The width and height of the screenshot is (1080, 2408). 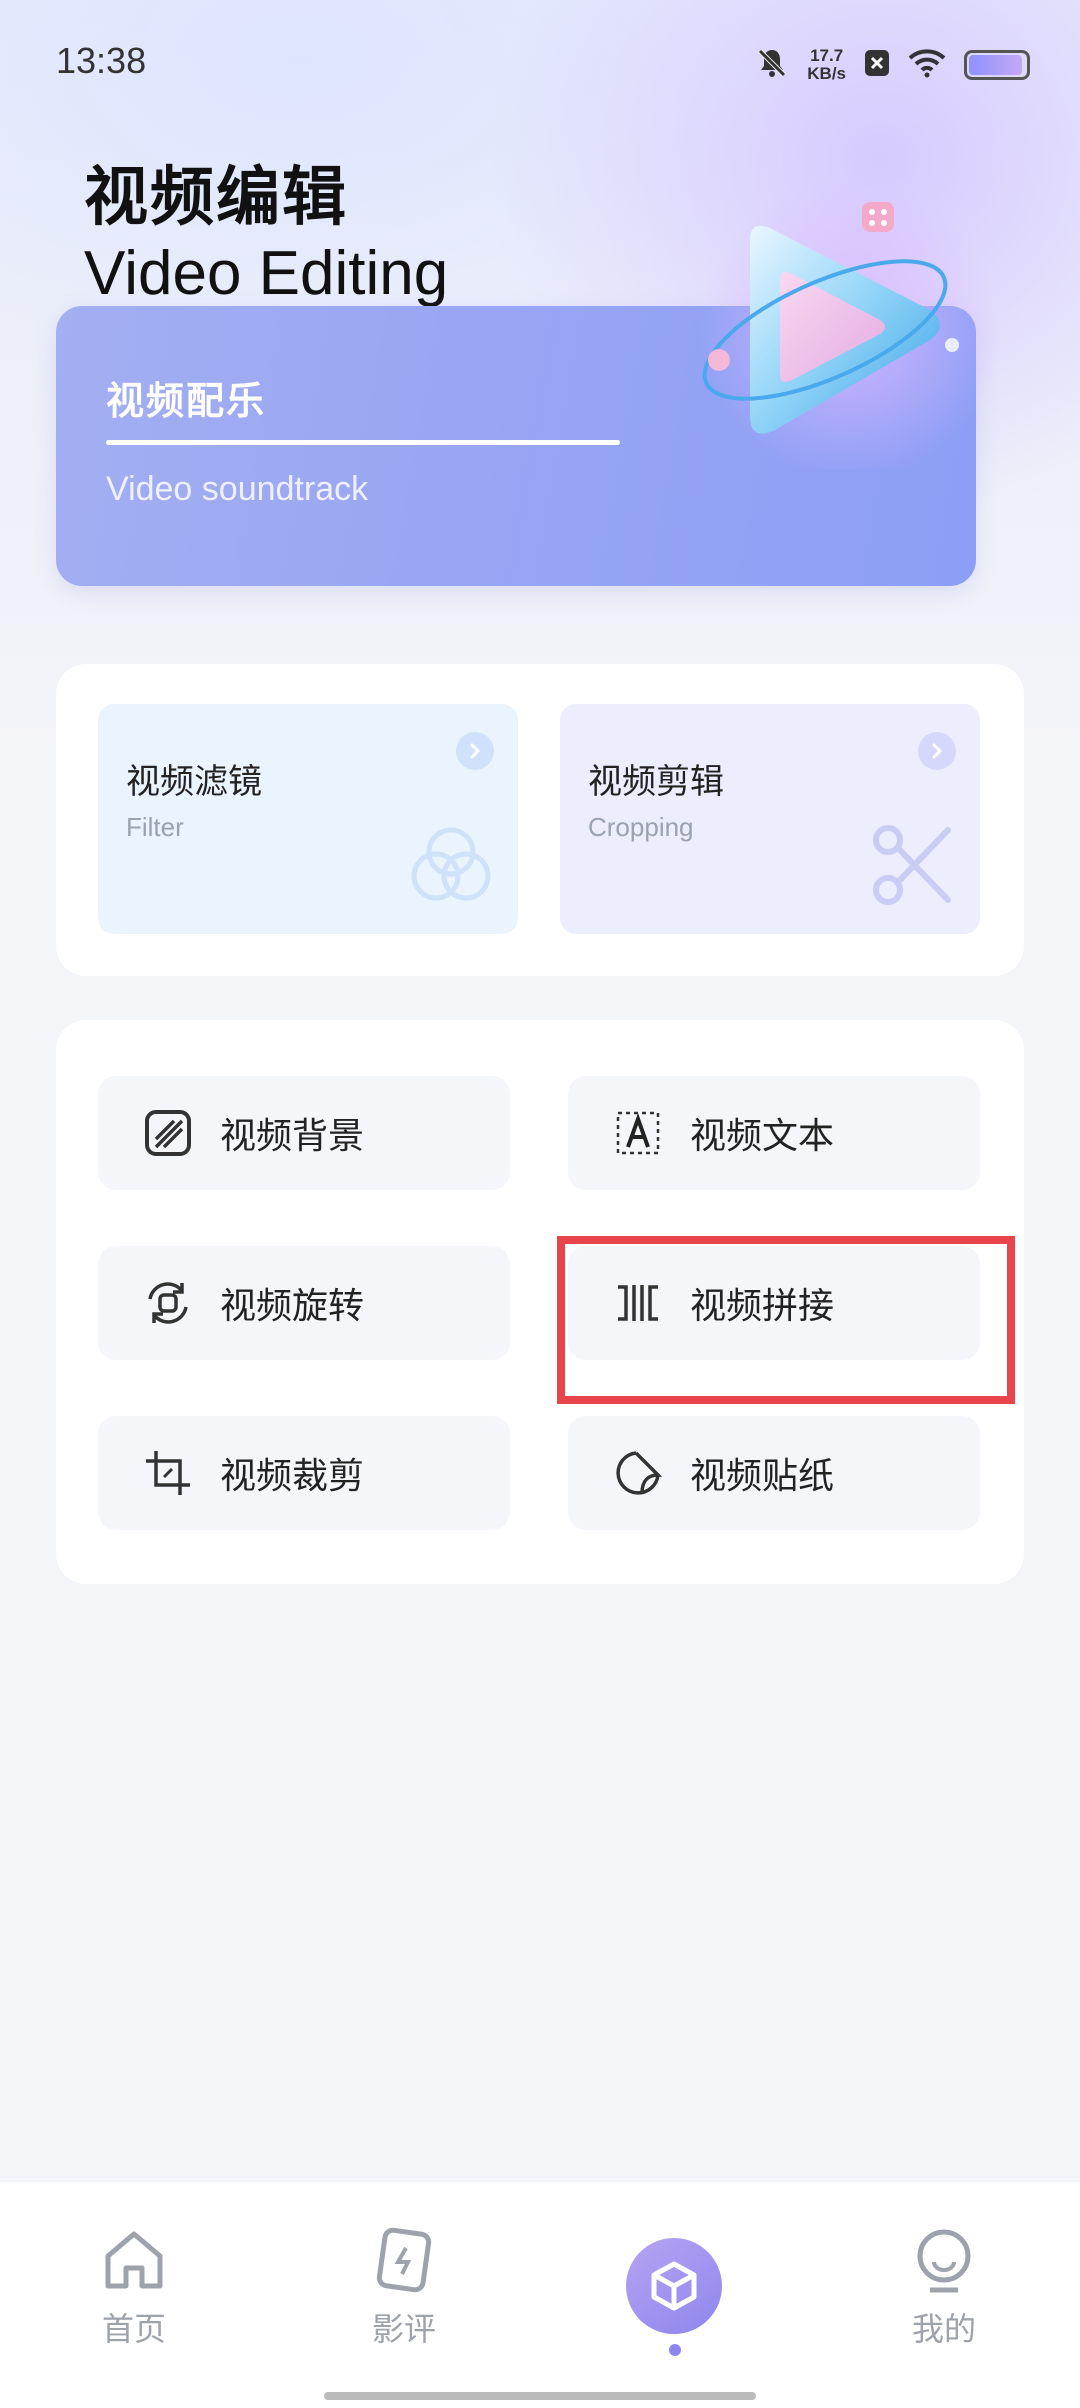 I want to click on sticker-icon, so click(x=638, y=1473).